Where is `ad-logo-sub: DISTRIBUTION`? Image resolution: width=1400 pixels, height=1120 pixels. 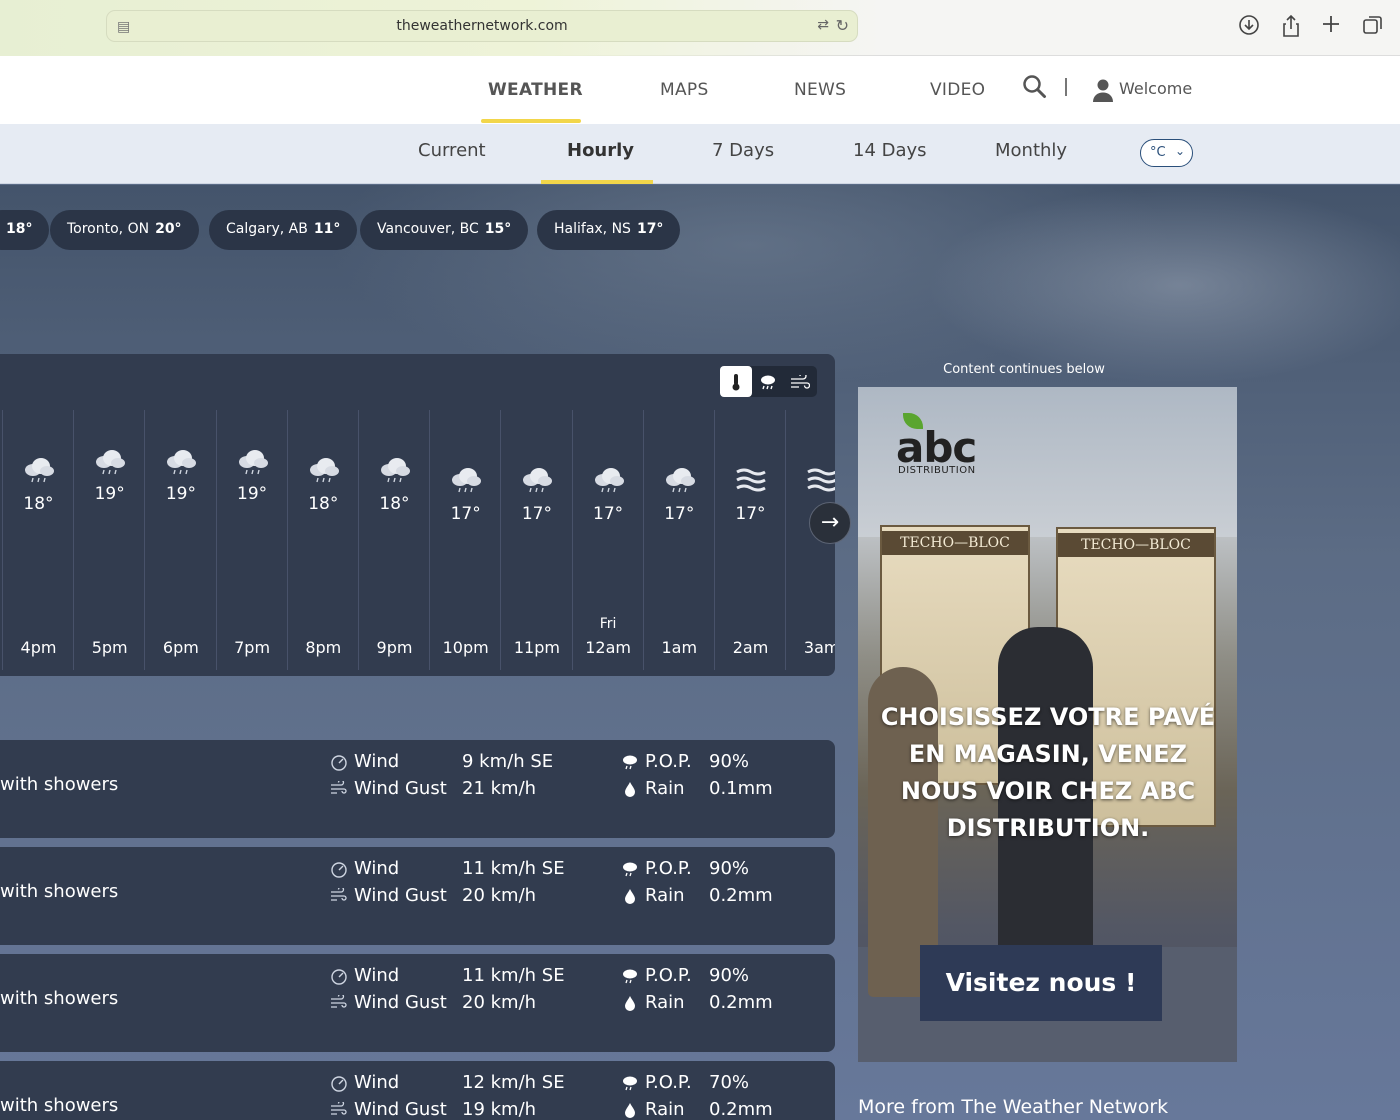
ad-logo-sub: DISTRIBUTION is located at coordinates (937, 470).